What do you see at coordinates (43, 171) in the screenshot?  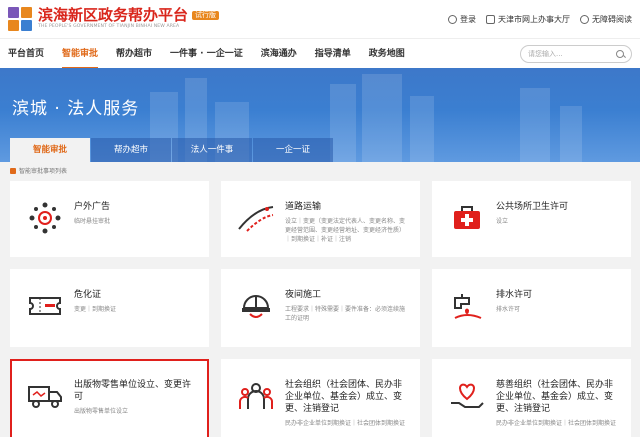 I see `breadcrumb-text: 智能审批事项列表` at bounding box center [43, 171].